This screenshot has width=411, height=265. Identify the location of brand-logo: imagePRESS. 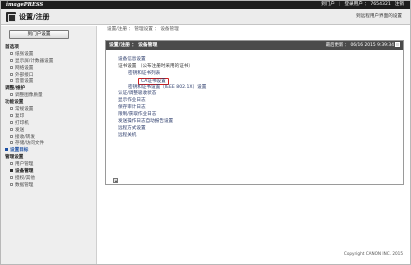
(25, 5).